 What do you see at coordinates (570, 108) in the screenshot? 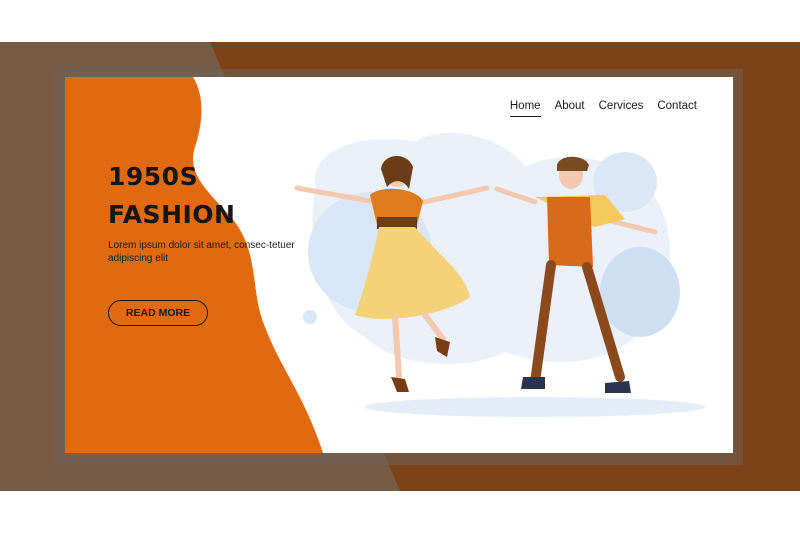
I see `nav-about: About` at bounding box center [570, 108].